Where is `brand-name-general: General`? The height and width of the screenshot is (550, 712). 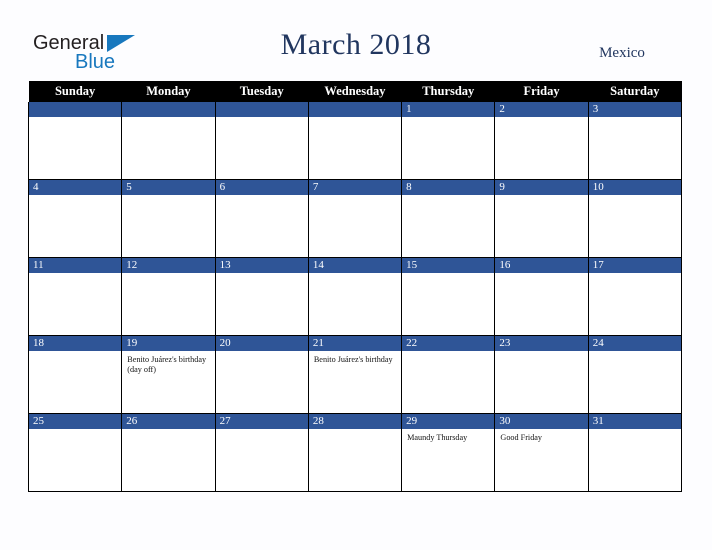
brand-name-general: General is located at coordinates (69, 43).